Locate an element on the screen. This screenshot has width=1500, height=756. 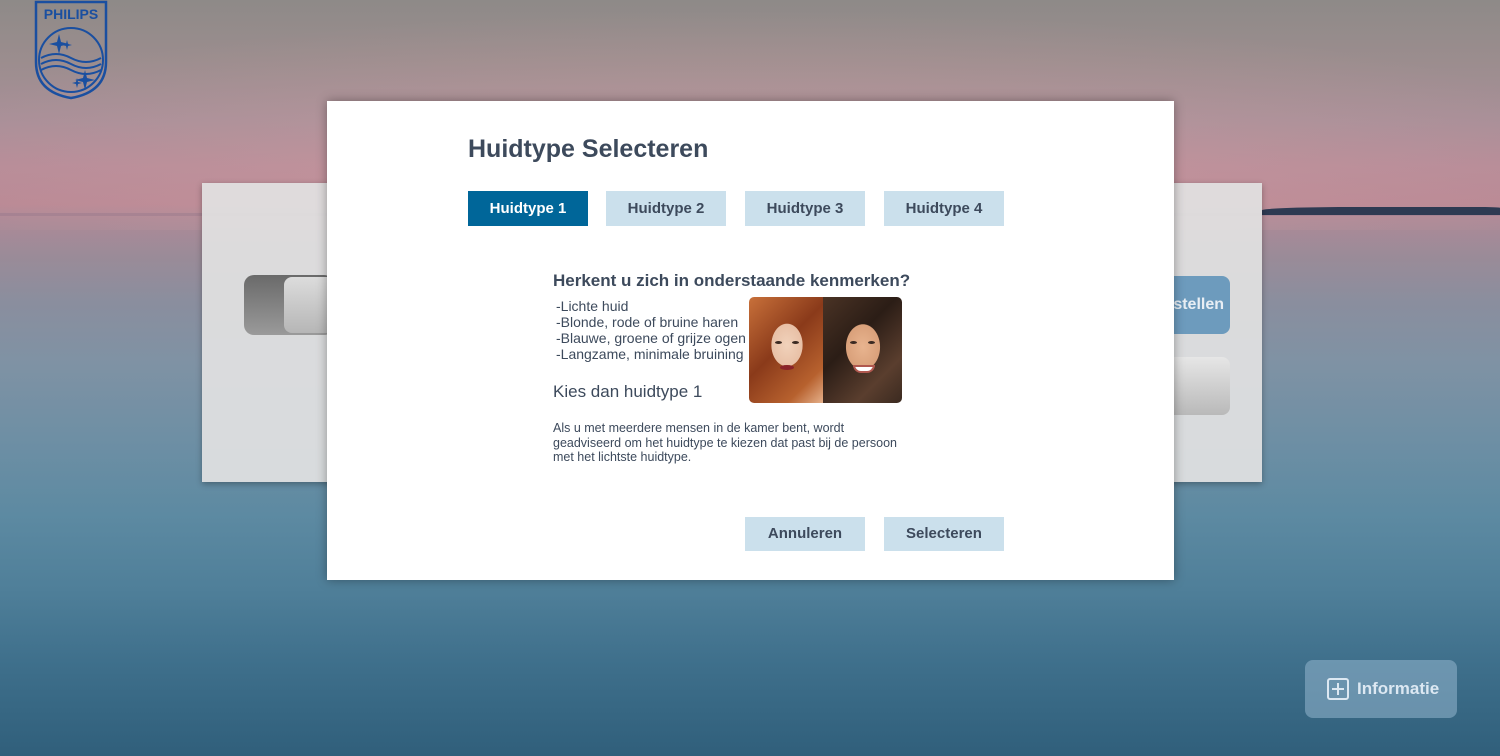
face-photo-left is located at coordinates (786, 350).